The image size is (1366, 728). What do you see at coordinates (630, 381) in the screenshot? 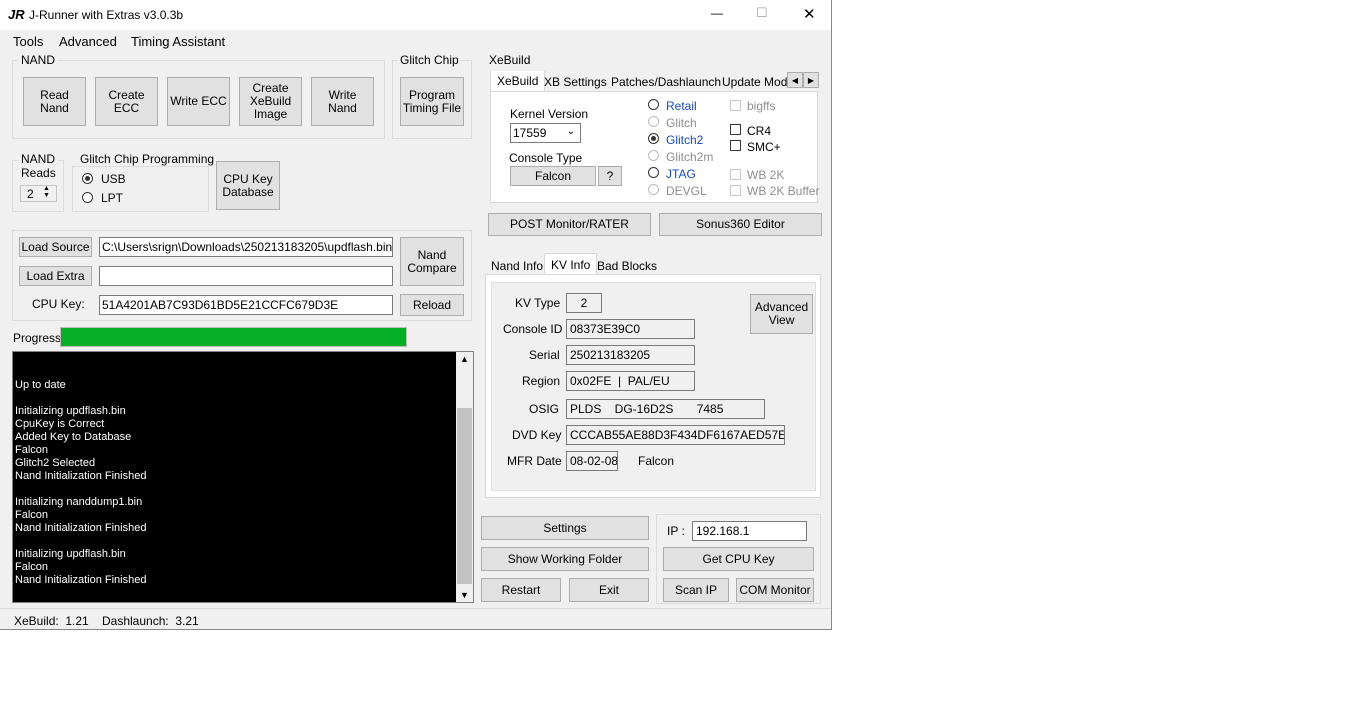
I see `region-field: 0x02FE | PAL/EU` at bounding box center [630, 381].